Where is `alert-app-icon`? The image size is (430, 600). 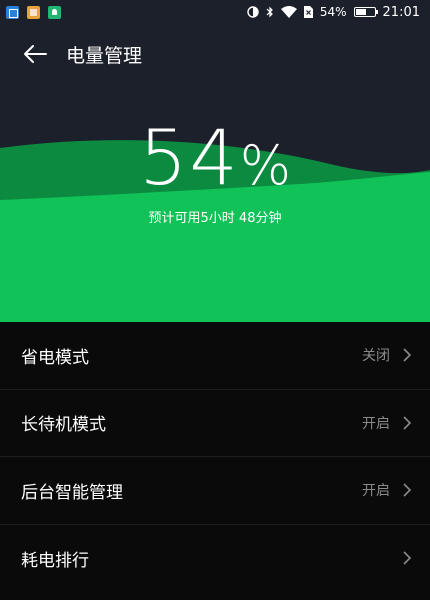
alert-app-icon is located at coordinates (54, 12).